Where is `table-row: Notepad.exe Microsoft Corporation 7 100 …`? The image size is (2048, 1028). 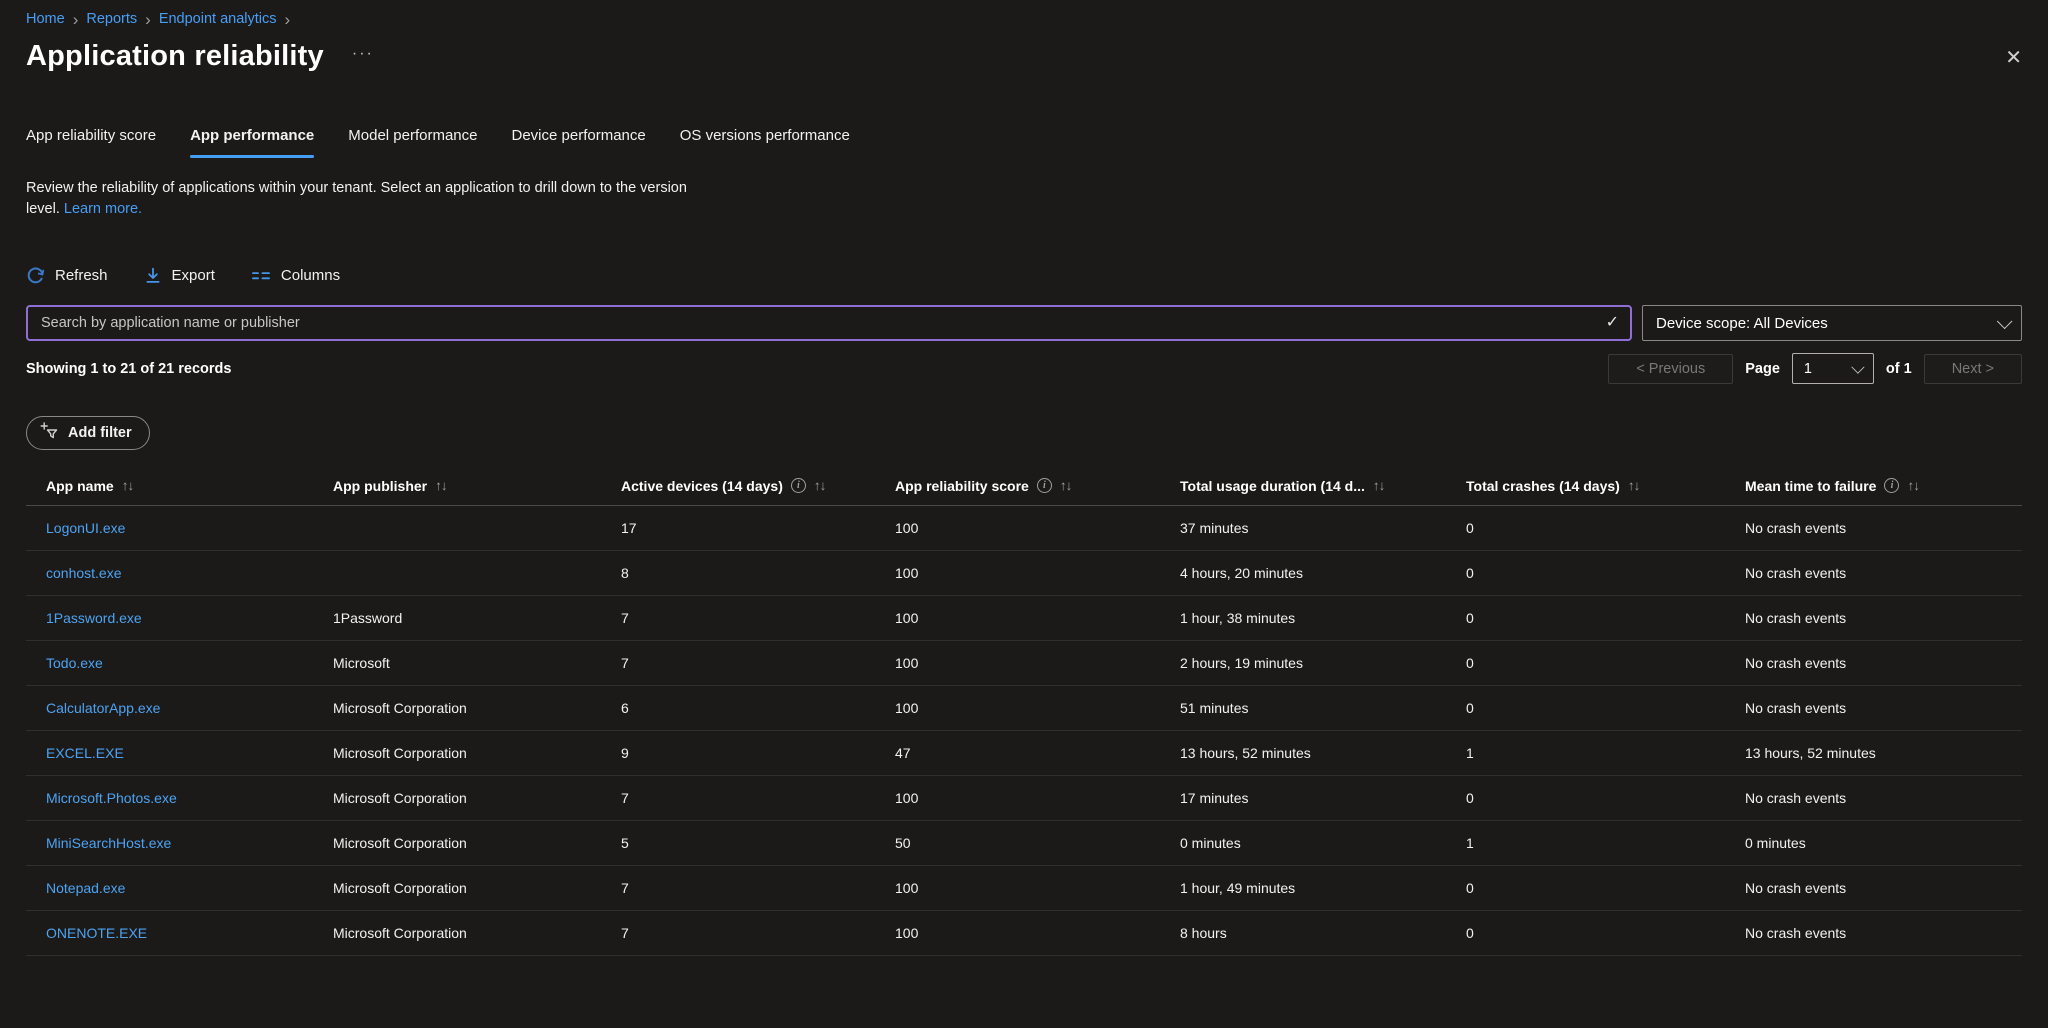
table-row: Notepad.exe Microsoft Corporation 7 100 … is located at coordinates (1024, 888).